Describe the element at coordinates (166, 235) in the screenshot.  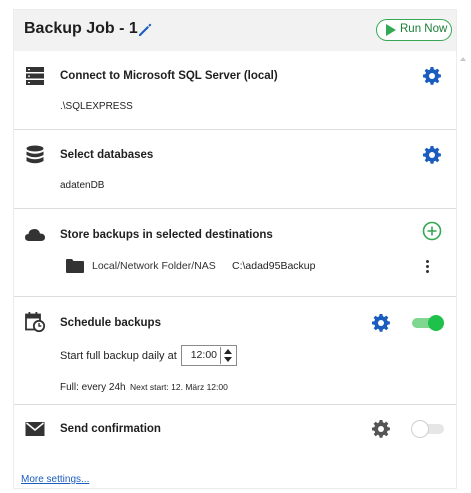
I see `destinations-title: Store backups in selected destinations` at that location.